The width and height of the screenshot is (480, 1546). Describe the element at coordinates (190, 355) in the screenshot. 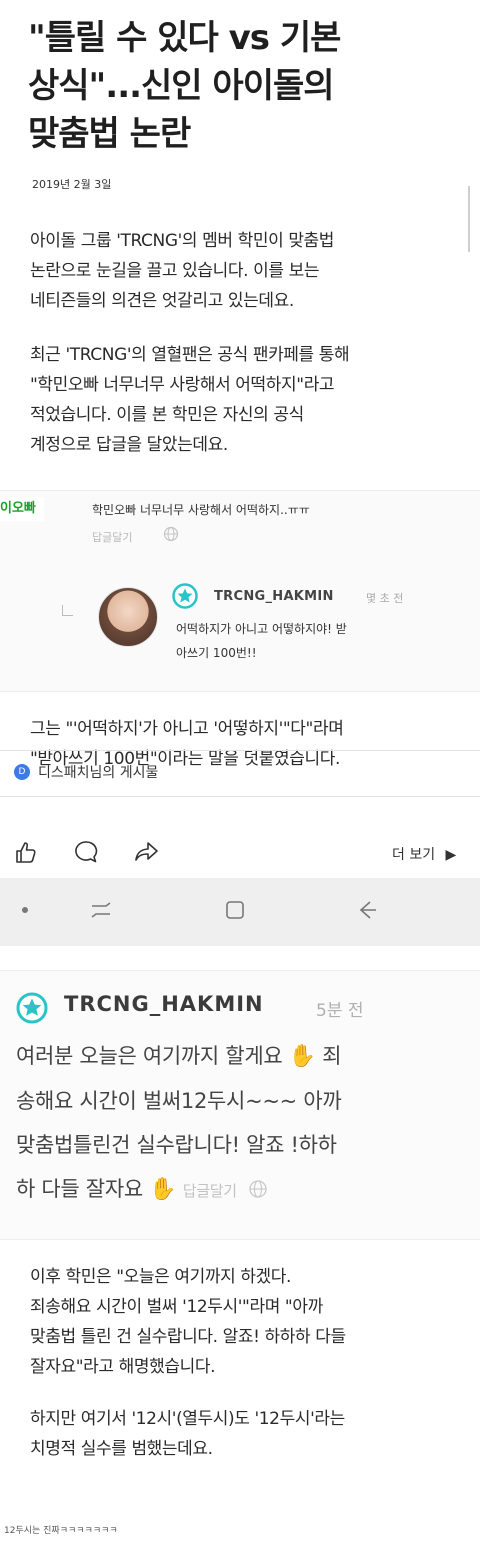

I see `paragraph-line: 최근 'TRCNG'의 열혈팬은 공식 팬카페를 통해` at that location.